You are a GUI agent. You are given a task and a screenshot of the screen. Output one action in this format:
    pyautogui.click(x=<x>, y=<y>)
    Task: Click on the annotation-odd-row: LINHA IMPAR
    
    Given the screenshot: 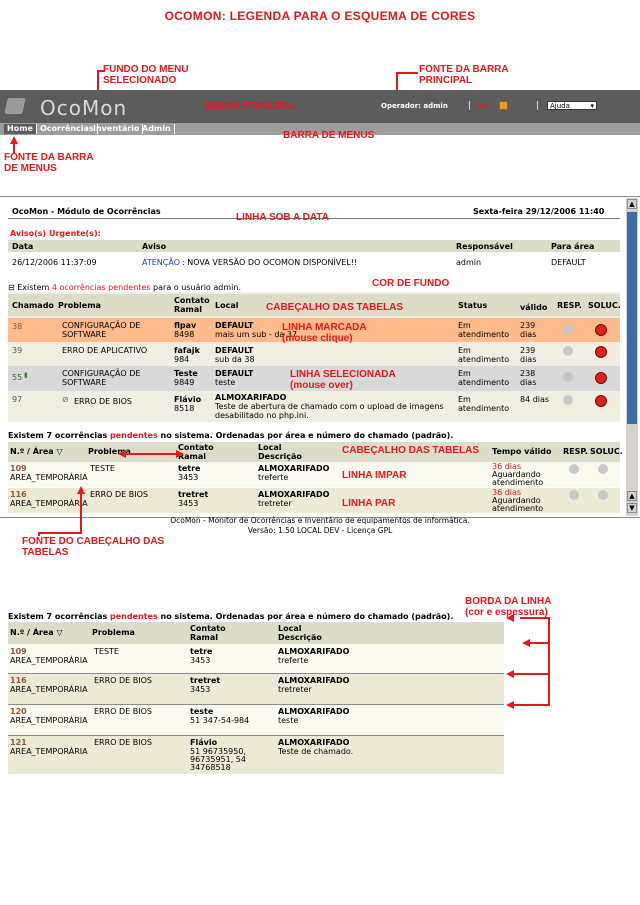 What is the action you would take?
    pyautogui.click(x=374, y=475)
    